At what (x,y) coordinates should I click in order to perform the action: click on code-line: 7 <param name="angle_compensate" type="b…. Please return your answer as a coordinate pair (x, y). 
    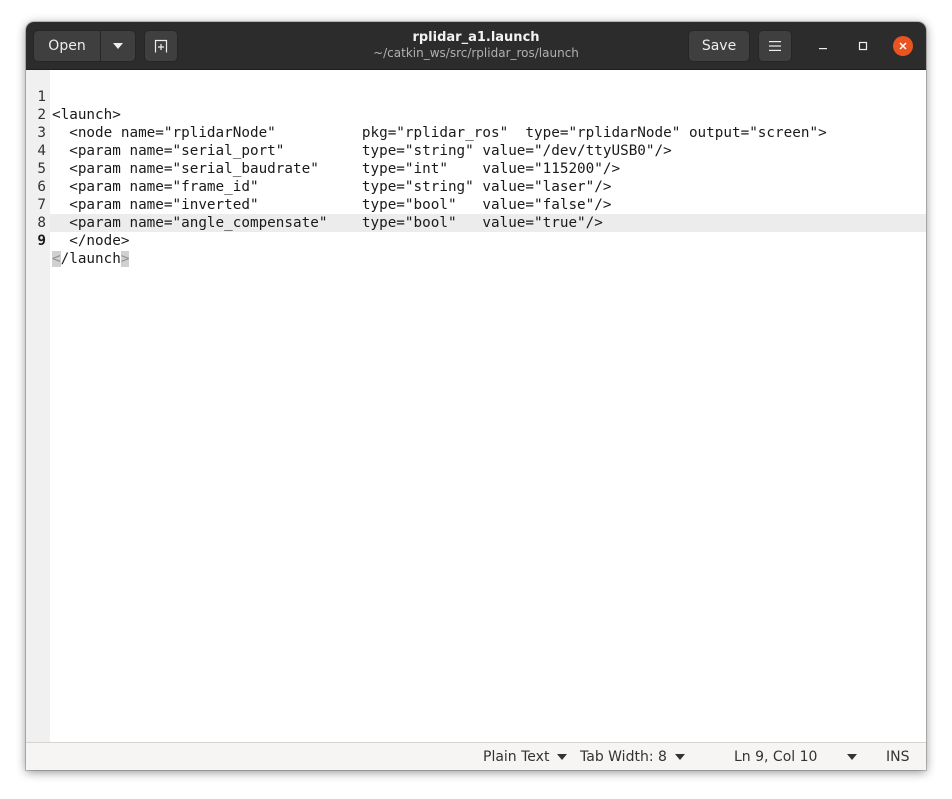
    Looking at the image, I should click on (476, 204).